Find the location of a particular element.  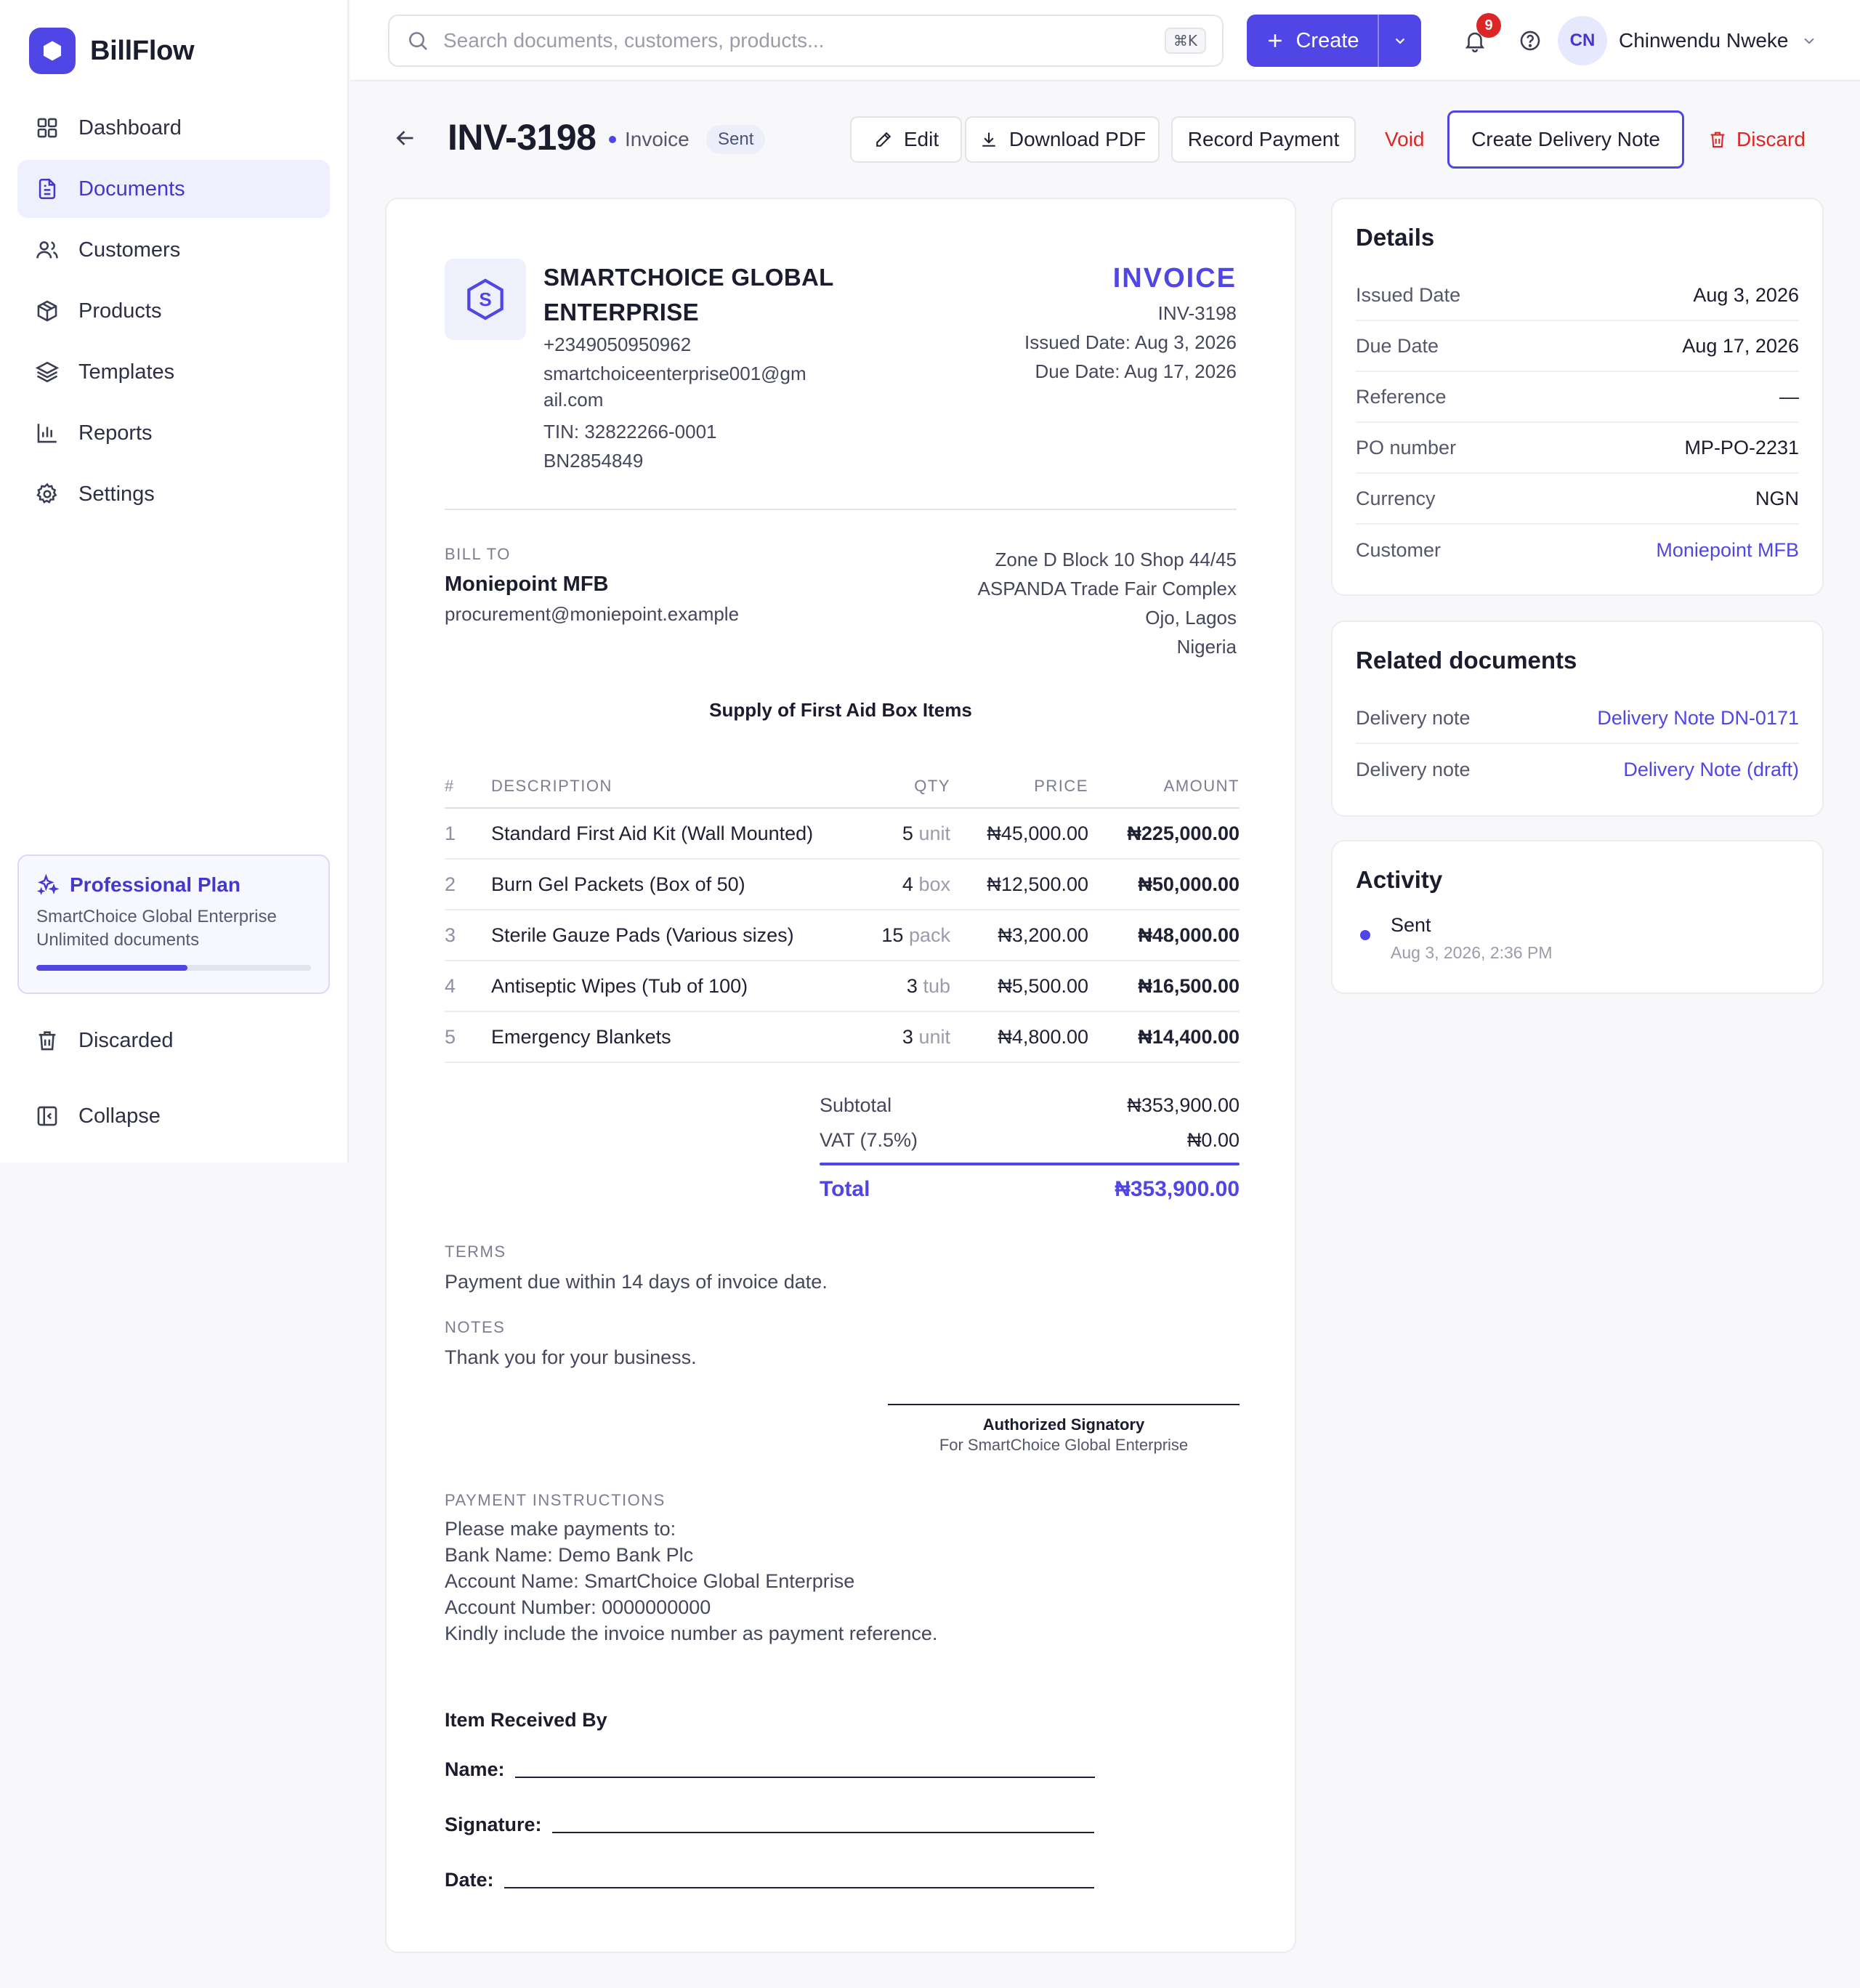

help-button is located at coordinates (1530, 40).